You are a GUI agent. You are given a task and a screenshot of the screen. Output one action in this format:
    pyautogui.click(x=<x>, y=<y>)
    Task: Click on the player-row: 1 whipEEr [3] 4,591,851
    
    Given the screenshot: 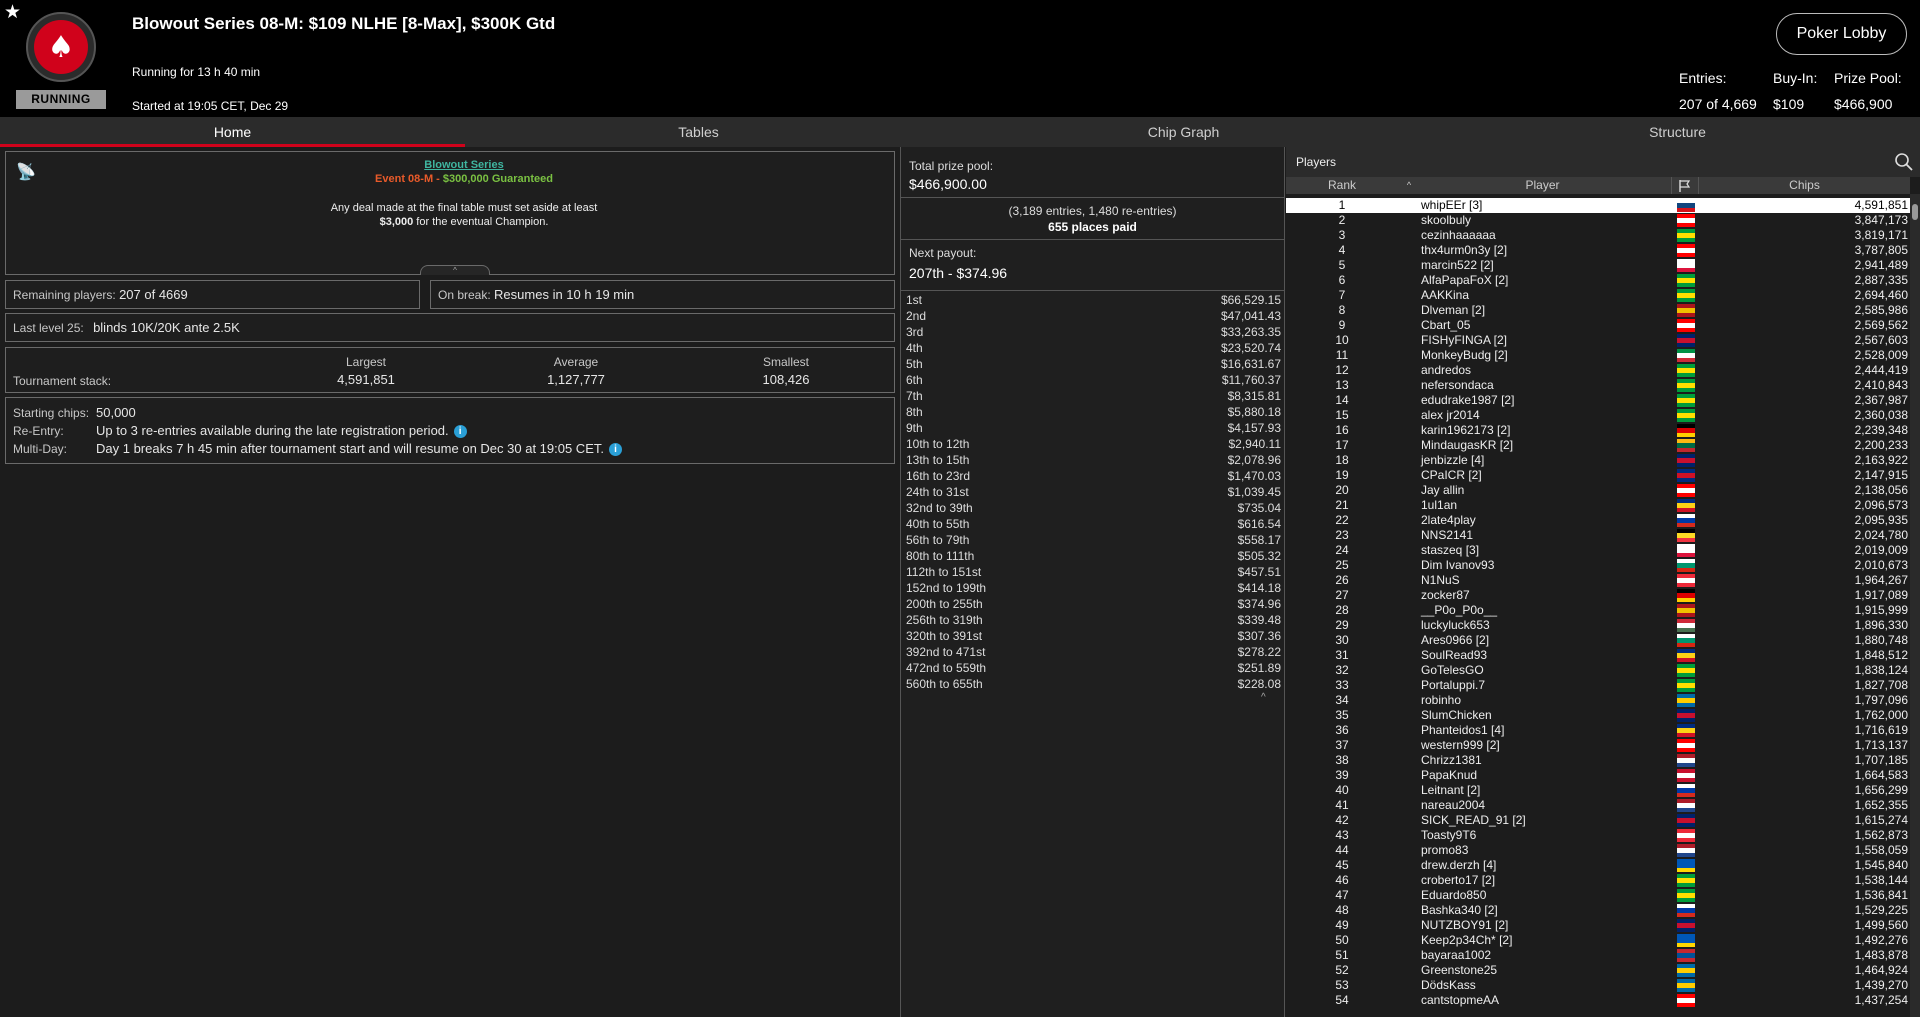 What is the action you would take?
    pyautogui.click(x=1598, y=205)
    